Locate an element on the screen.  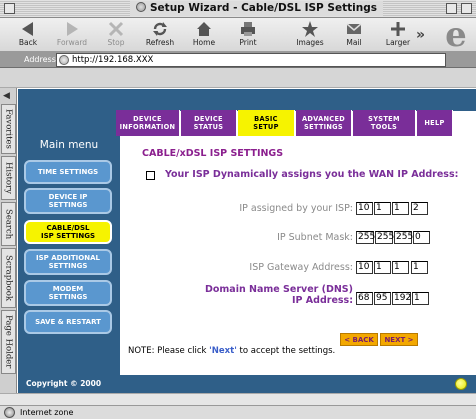
ip-assigned-octet-1: 10 is located at coordinates (364, 208).